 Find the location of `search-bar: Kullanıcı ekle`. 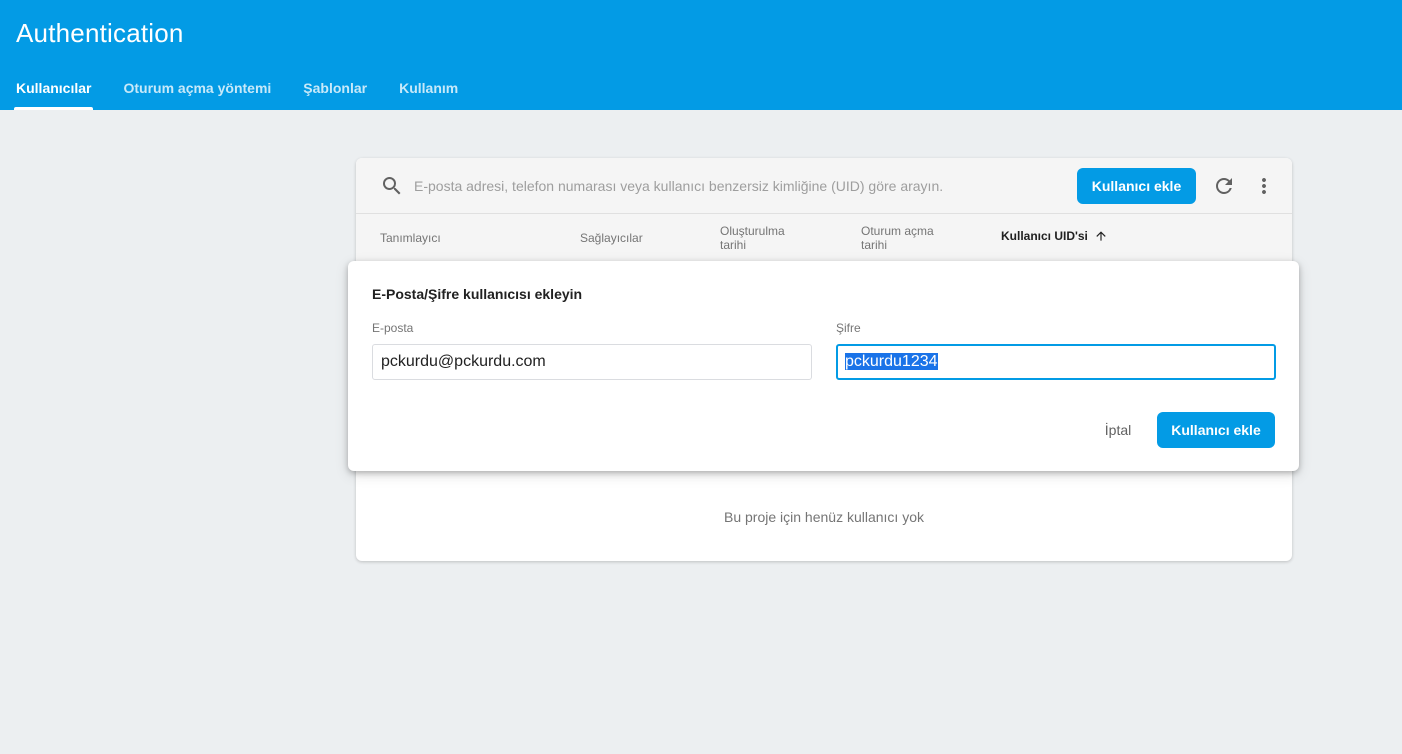

search-bar: Kullanıcı ekle is located at coordinates (824, 186).